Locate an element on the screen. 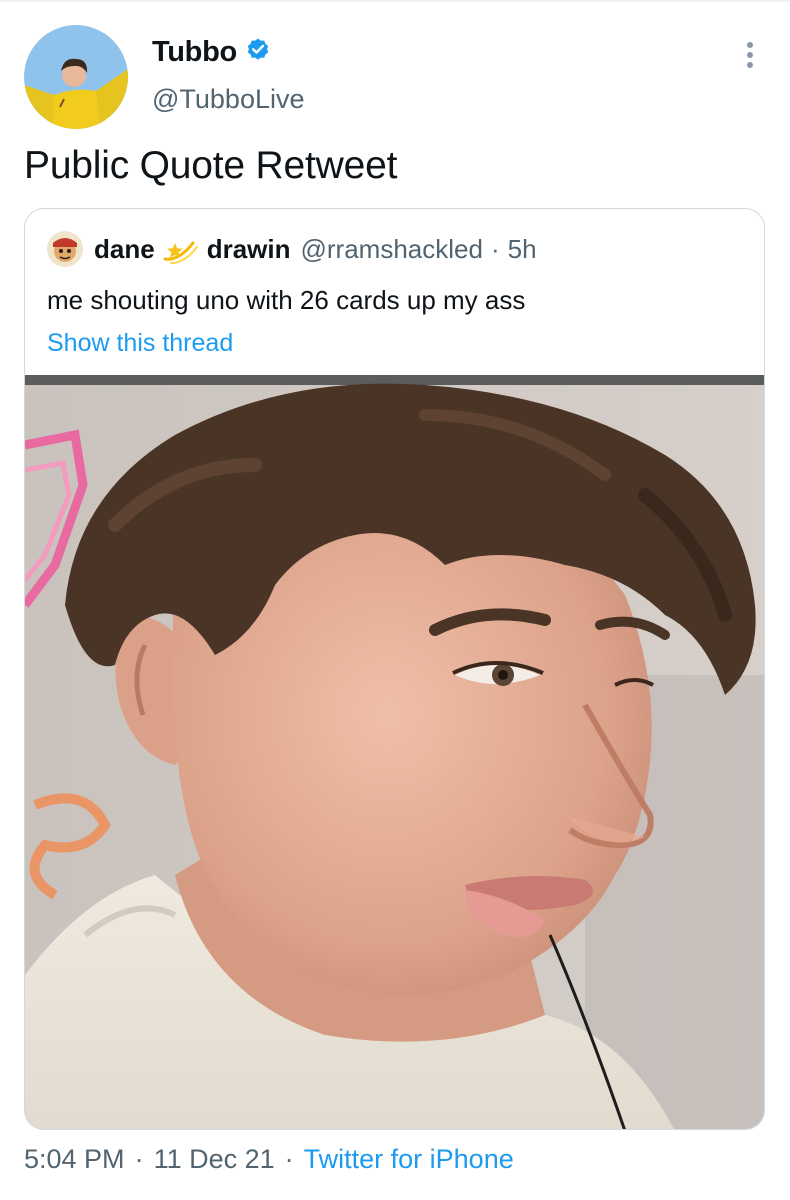  author-name-row: Tubbo is located at coordinates (211, 52).